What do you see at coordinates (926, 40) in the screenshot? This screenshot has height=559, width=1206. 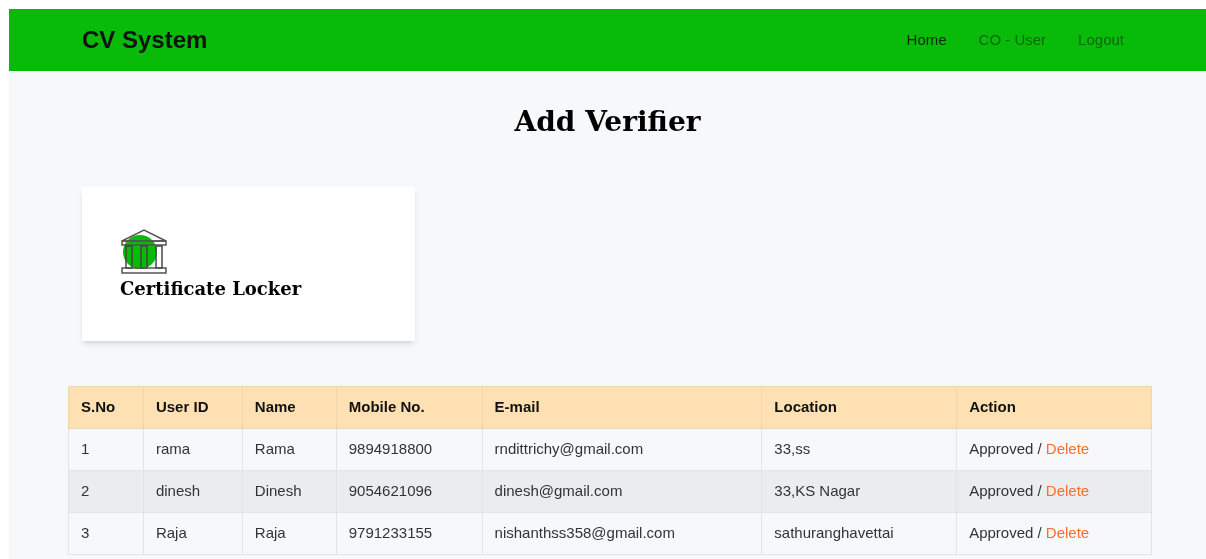 I see `nav-link: Home` at bounding box center [926, 40].